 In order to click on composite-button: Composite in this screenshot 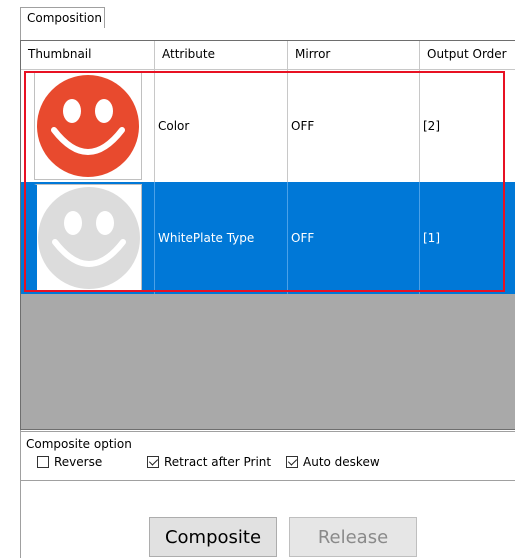, I will do `click(213, 537)`.